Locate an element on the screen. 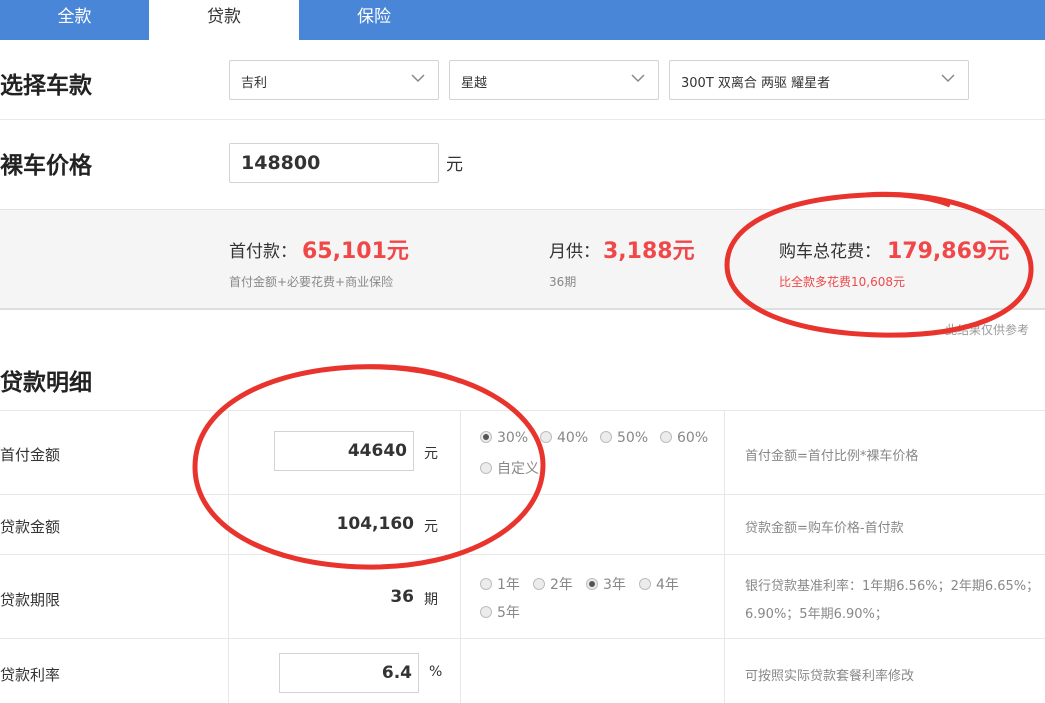 The height and width of the screenshot is (703, 1045). base-rate-hint-continued: 6.90%；5年期6.90%； is located at coordinates (816, 614).